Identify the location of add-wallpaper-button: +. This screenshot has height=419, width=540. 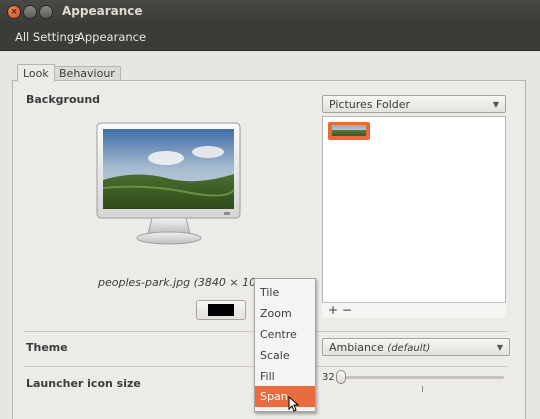
(333, 310).